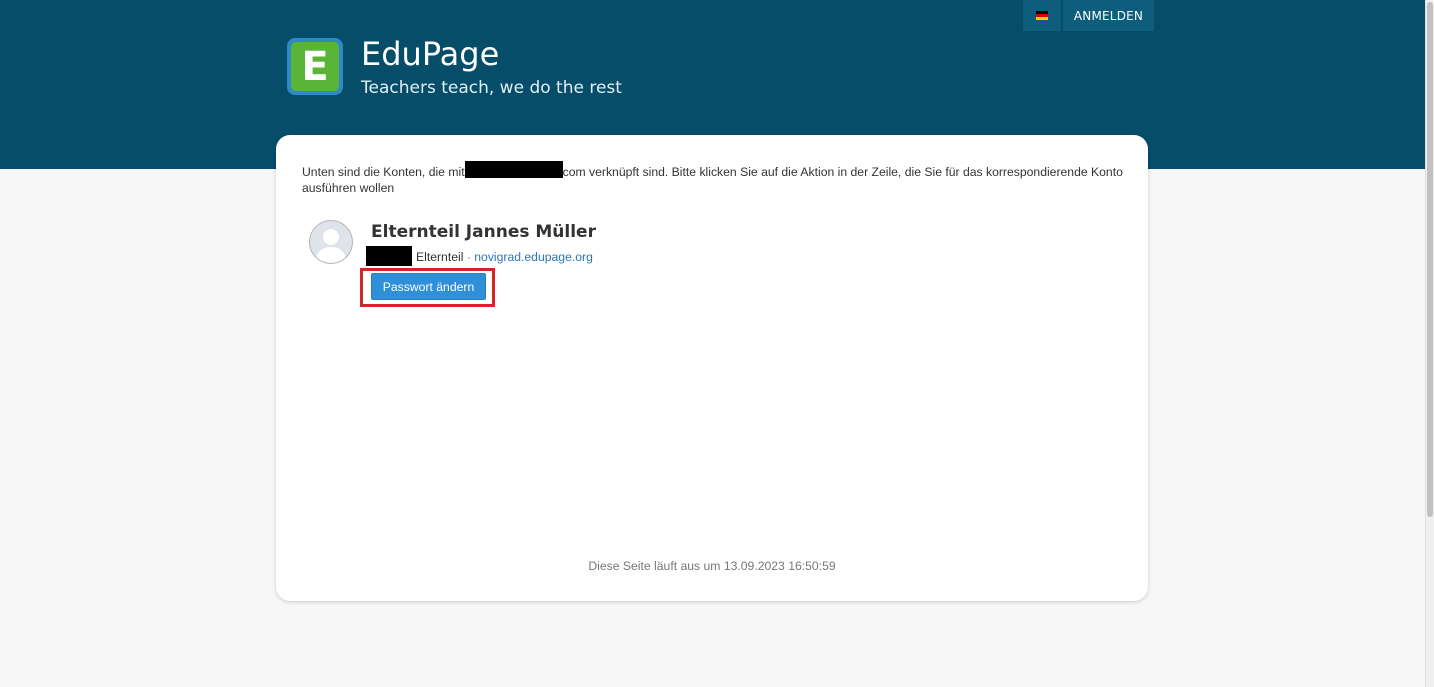 The width and height of the screenshot is (1434, 687). Describe the element at coordinates (440, 257) in the screenshot. I see `account-role: Elternteil` at that location.